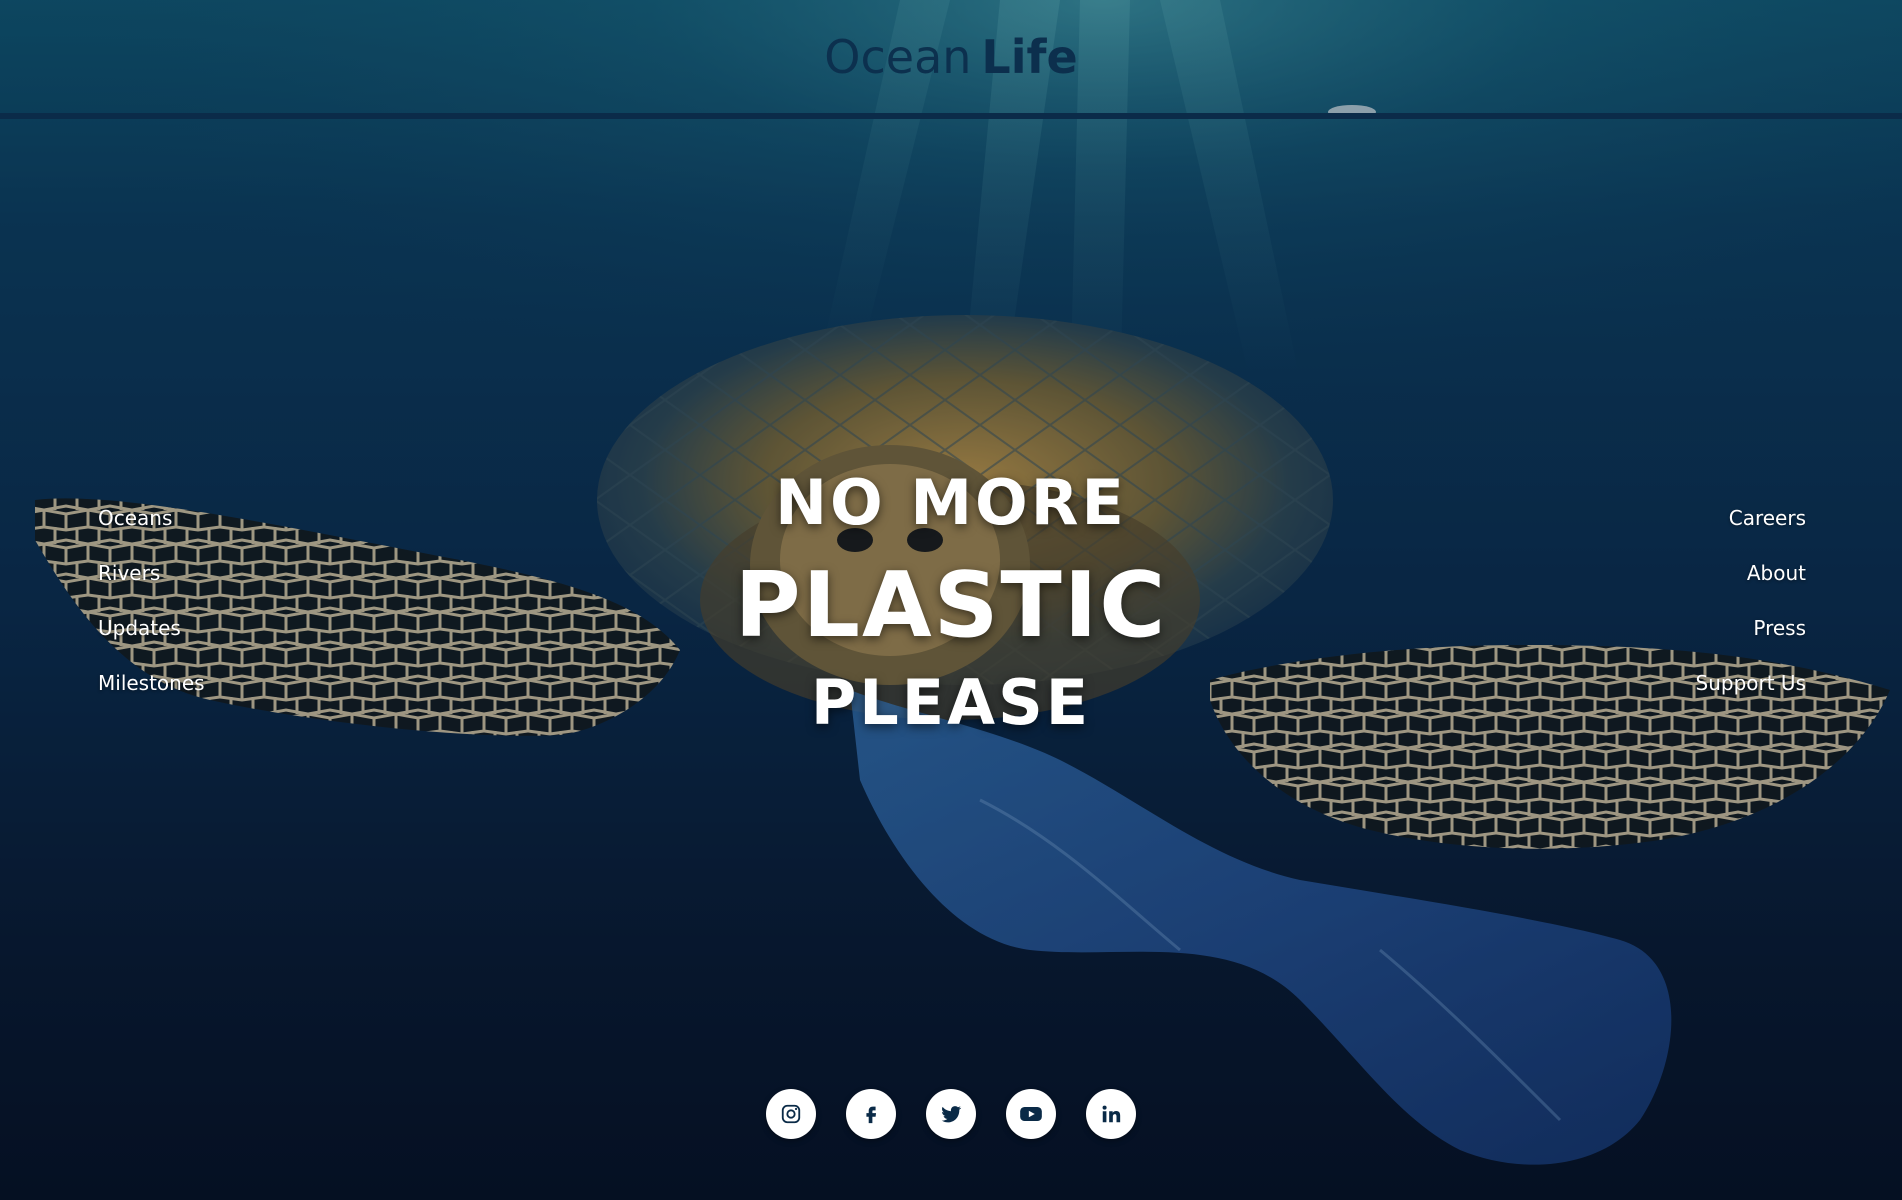 The width and height of the screenshot is (1902, 1200). I want to click on facebook-button, so click(871, 1114).